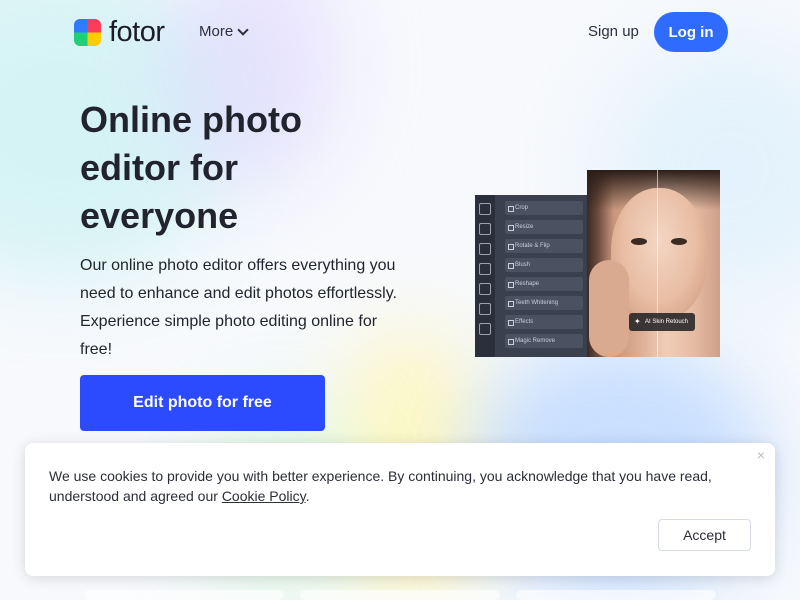 The height and width of the screenshot is (600, 800). Describe the element at coordinates (485, 276) in the screenshot. I see `editor-toolbar` at that location.